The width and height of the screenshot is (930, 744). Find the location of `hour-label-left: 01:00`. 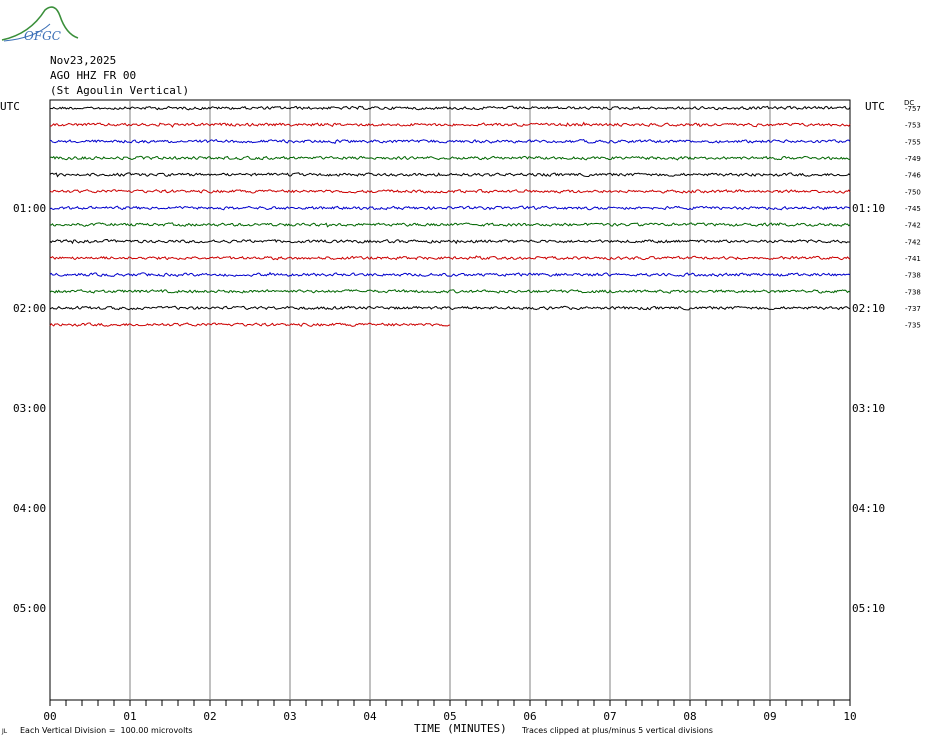

hour-label-left: 01:00 is located at coordinates (29, 208).